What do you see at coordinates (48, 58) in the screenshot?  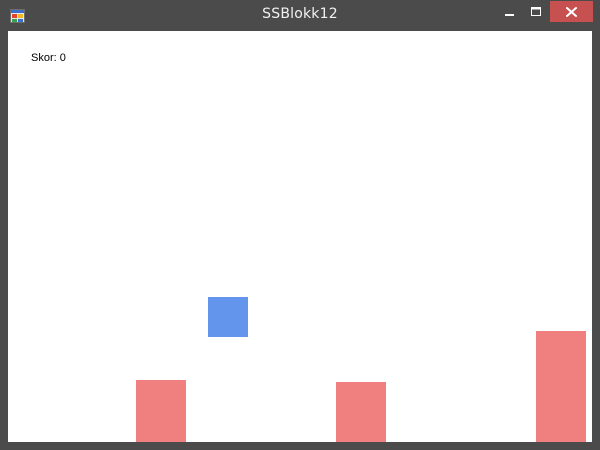 I see `score-label: Skor: 0` at bounding box center [48, 58].